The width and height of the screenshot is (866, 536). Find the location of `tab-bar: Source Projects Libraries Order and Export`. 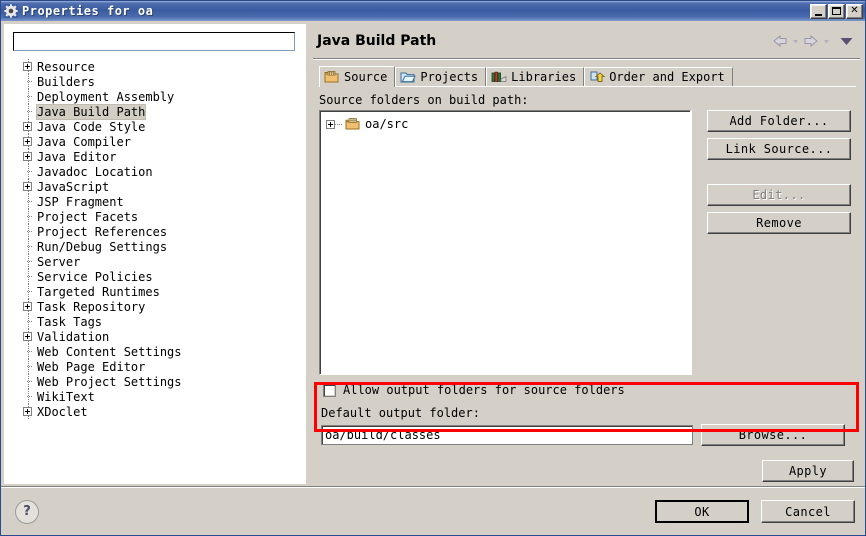

tab-bar: Source Projects Libraries Order and Export is located at coordinates (590, 76).